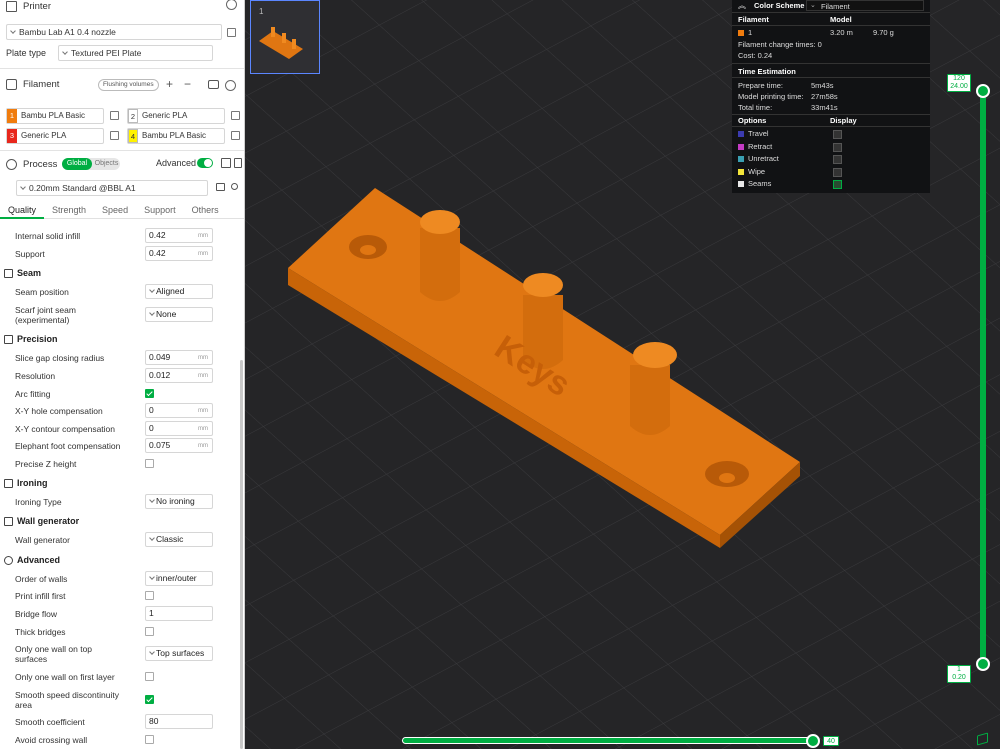 The image size is (1000, 749). I want to click on add-filament-button: +, so click(169, 84).